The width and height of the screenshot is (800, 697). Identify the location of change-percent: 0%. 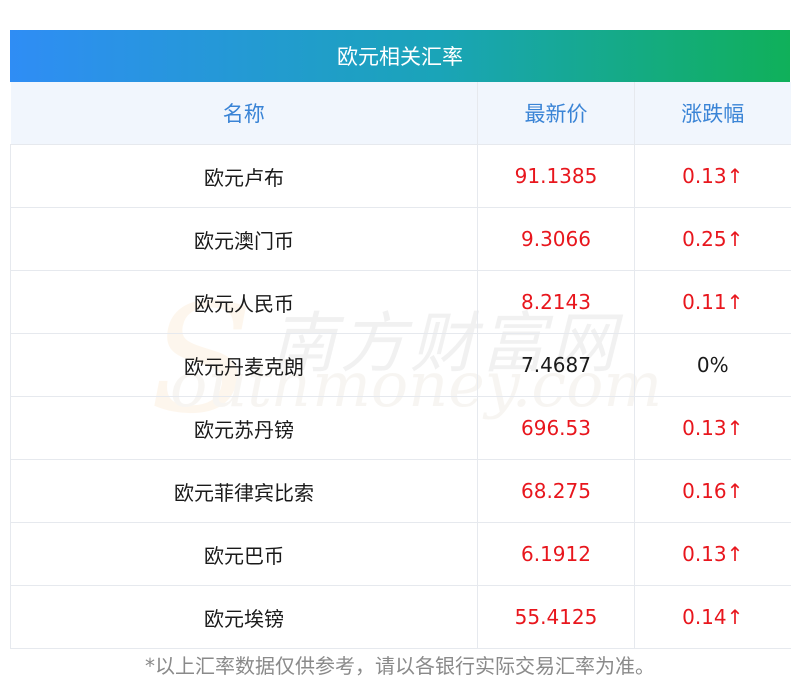
(712, 365).